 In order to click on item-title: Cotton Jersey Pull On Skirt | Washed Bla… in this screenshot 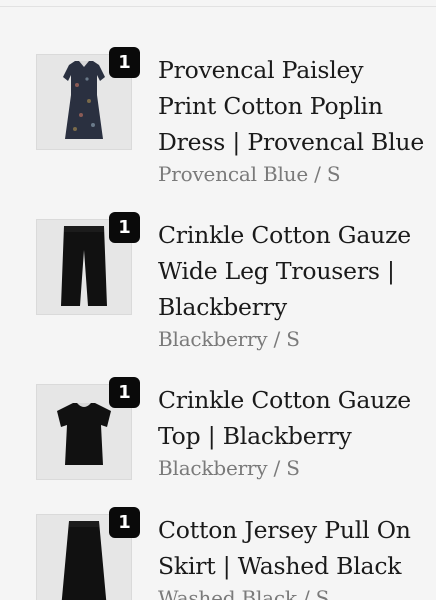, I will do `click(293, 548)`.